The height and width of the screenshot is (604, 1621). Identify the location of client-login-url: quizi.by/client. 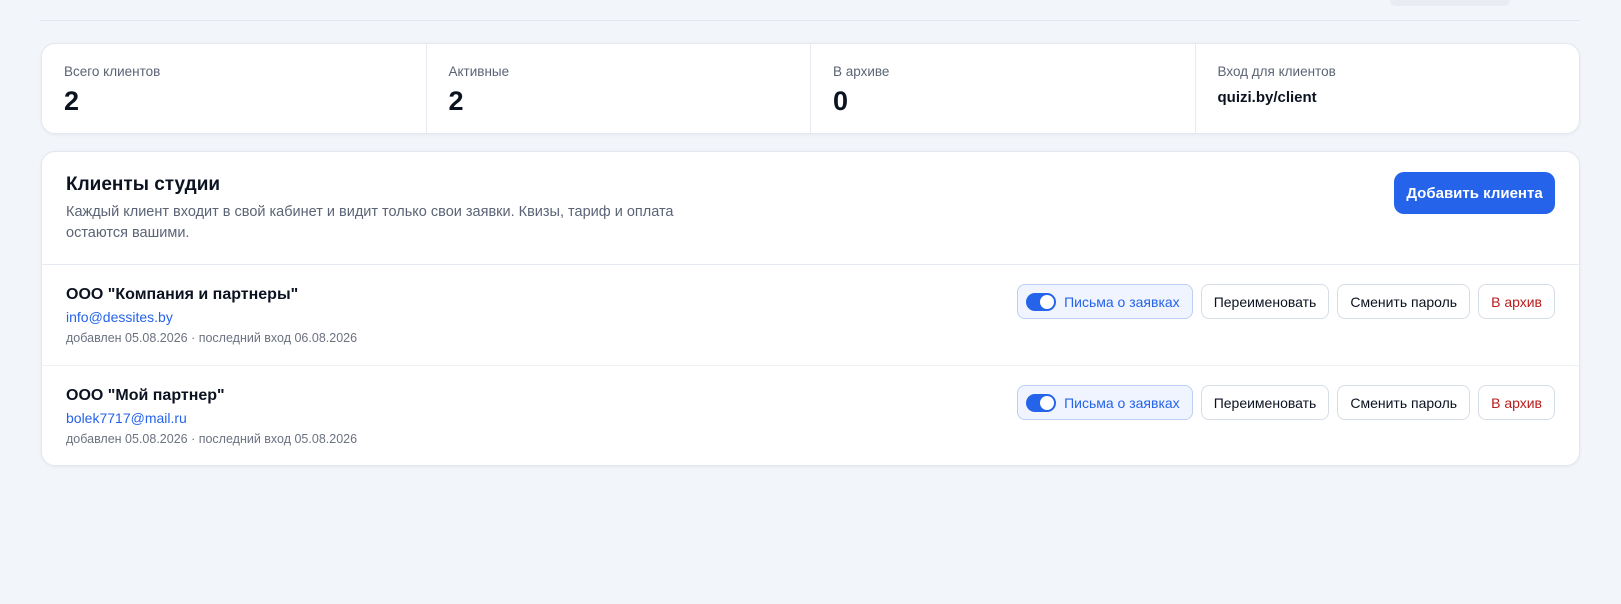
(1267, 97).